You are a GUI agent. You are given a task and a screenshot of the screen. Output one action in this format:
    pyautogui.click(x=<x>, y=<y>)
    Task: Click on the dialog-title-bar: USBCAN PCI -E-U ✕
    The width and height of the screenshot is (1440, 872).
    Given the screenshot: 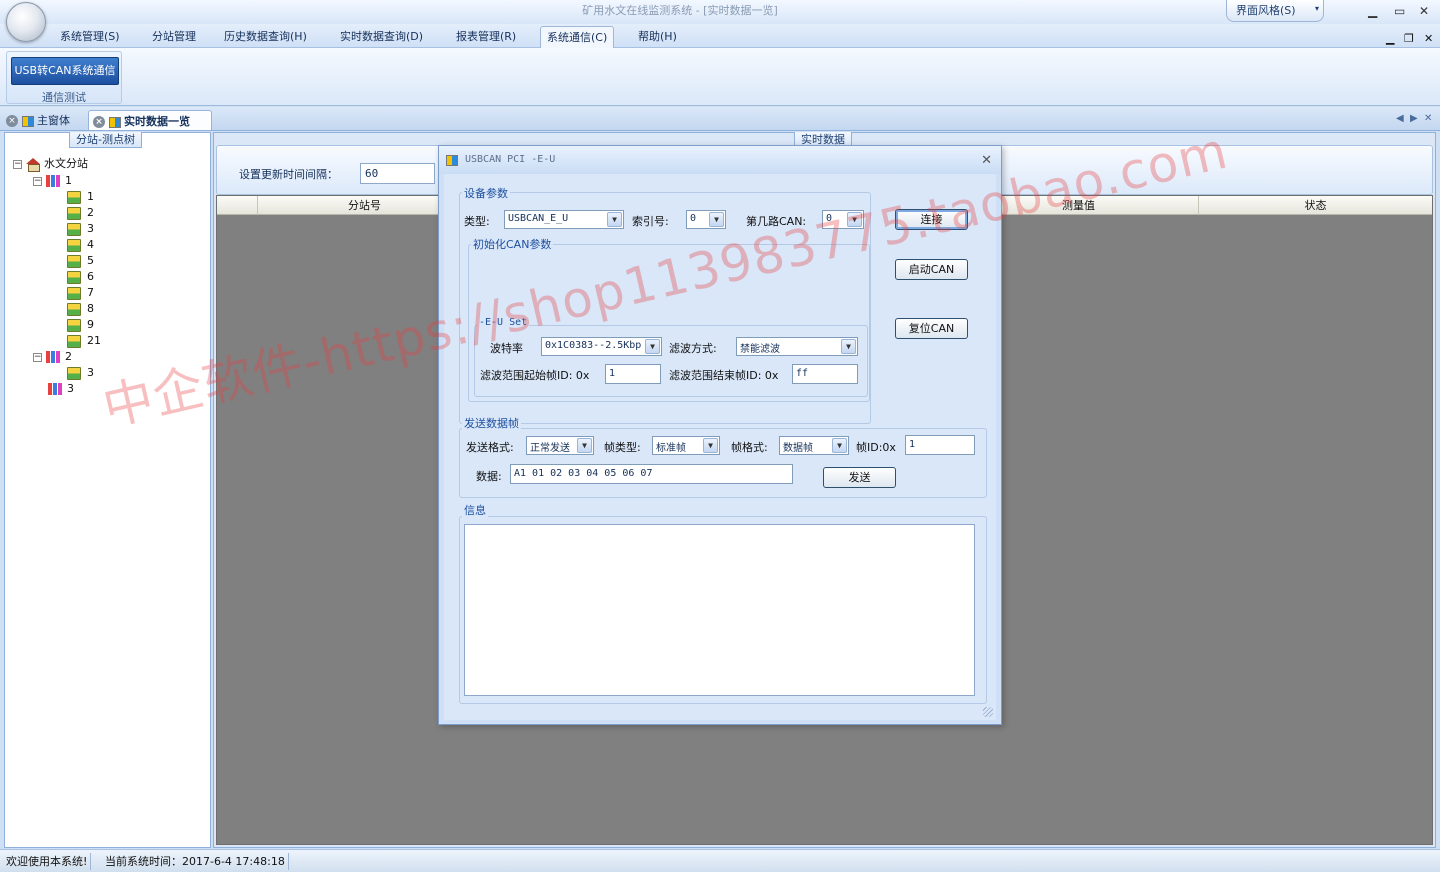 What is the action you would take?
    pyautogui.click(x=720, y=160)
    